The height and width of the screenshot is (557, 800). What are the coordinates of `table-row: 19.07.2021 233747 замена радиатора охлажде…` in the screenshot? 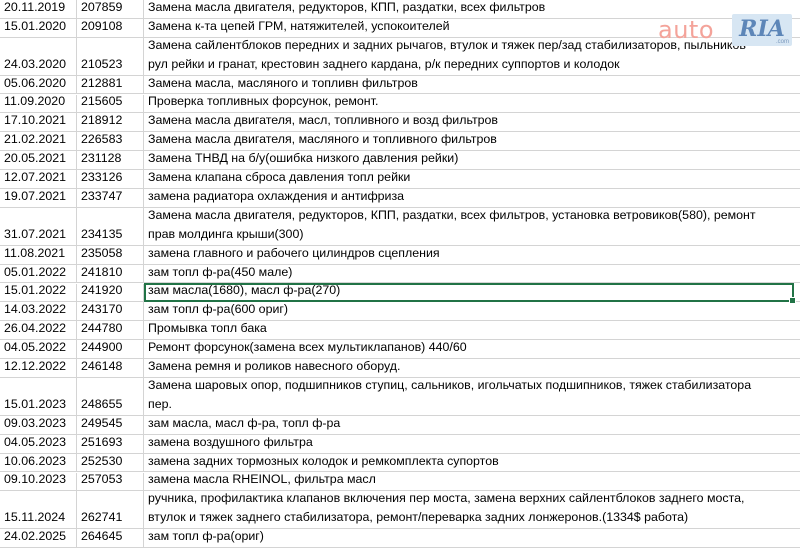 It's located at (400, 198).